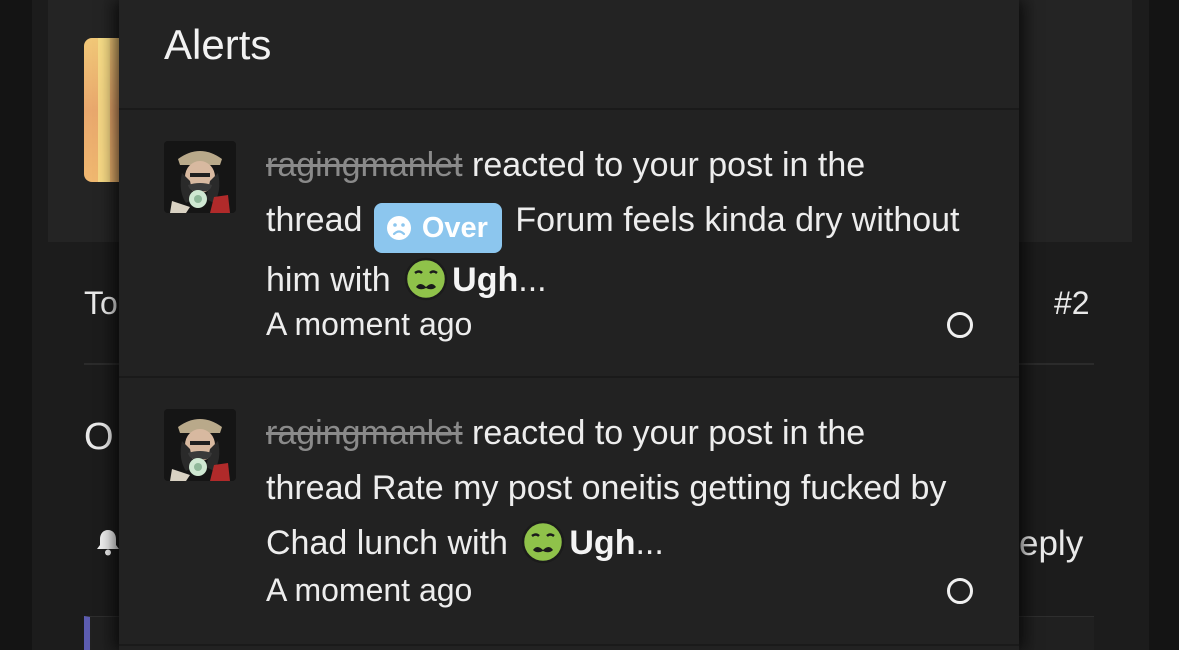  I want to click on left-gutter, so click(16, 325).